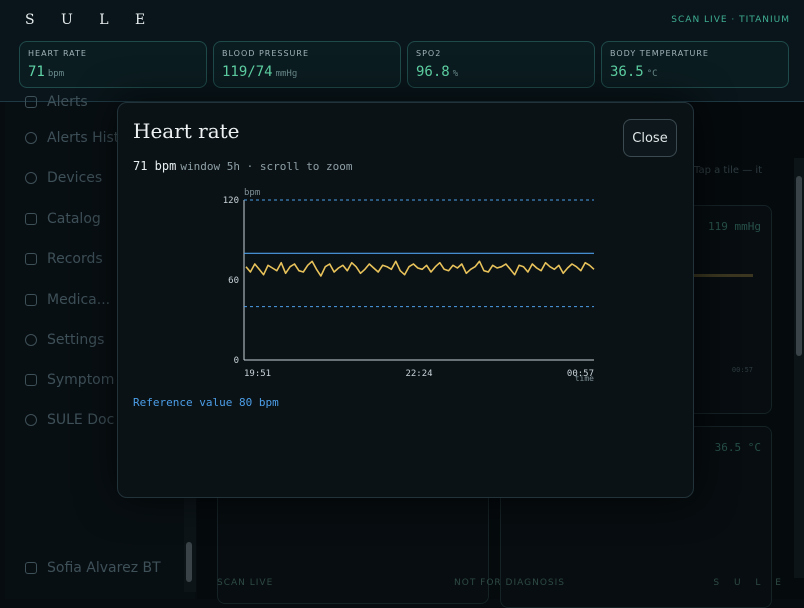  I want to click on bell-icon, so click(31, 102).